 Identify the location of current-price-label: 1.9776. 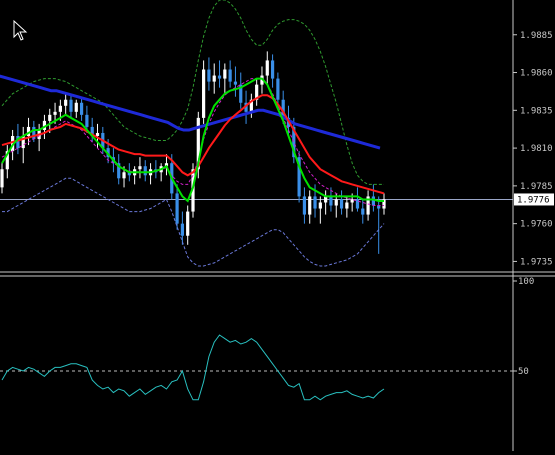
(533, 200).